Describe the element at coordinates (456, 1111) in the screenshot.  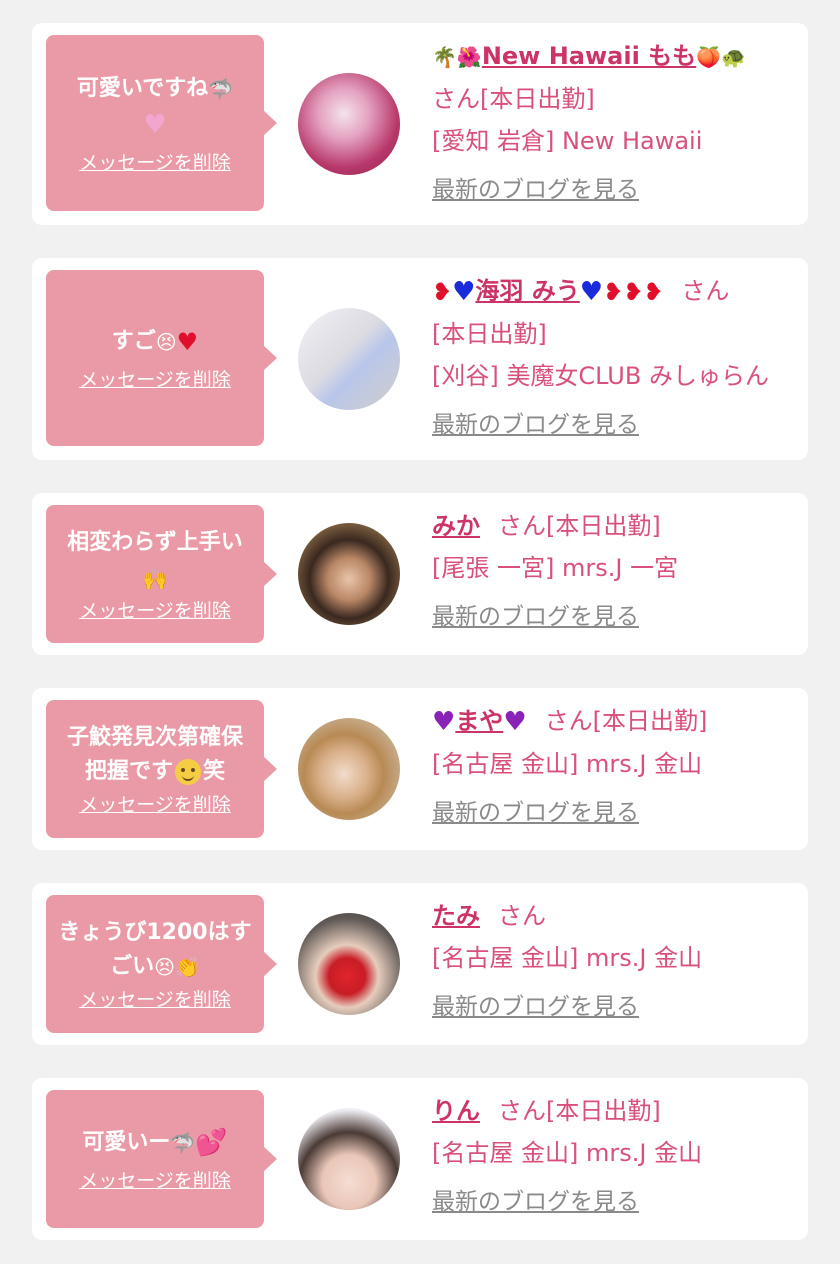
I see `cast-name-link: りん` at that location.